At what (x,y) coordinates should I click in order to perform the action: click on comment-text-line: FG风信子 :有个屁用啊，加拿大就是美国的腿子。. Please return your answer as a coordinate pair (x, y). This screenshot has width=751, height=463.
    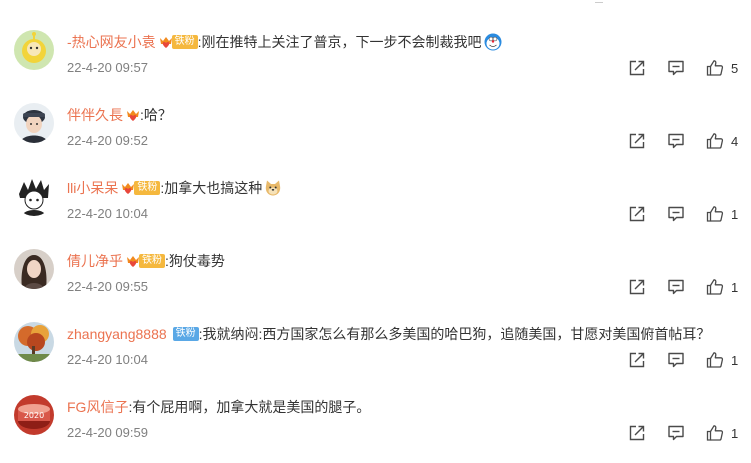
    Looking at the image, I should click on (218, 407).